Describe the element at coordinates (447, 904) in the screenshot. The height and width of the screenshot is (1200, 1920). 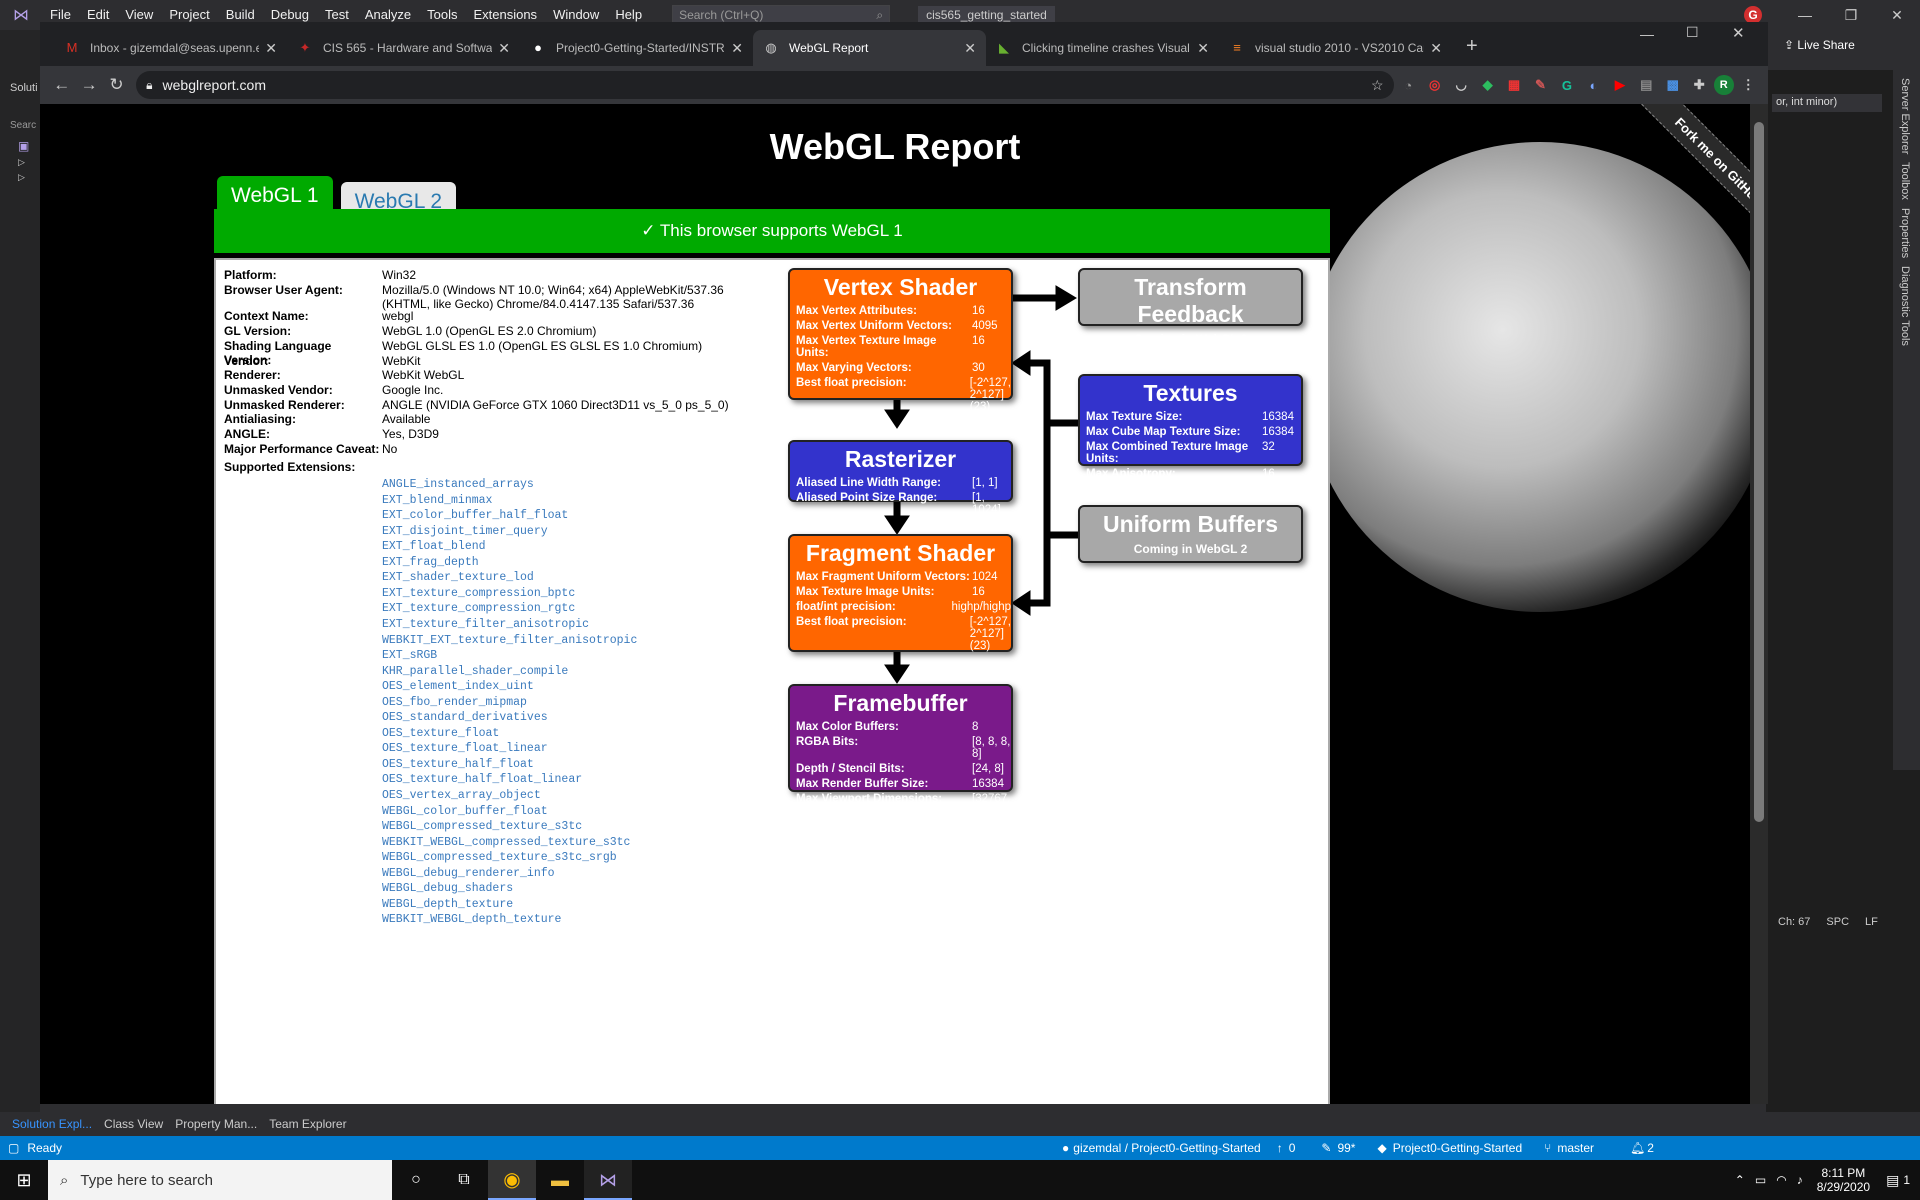
I see `extension-link: WEBGL_depth_texture` at that location.